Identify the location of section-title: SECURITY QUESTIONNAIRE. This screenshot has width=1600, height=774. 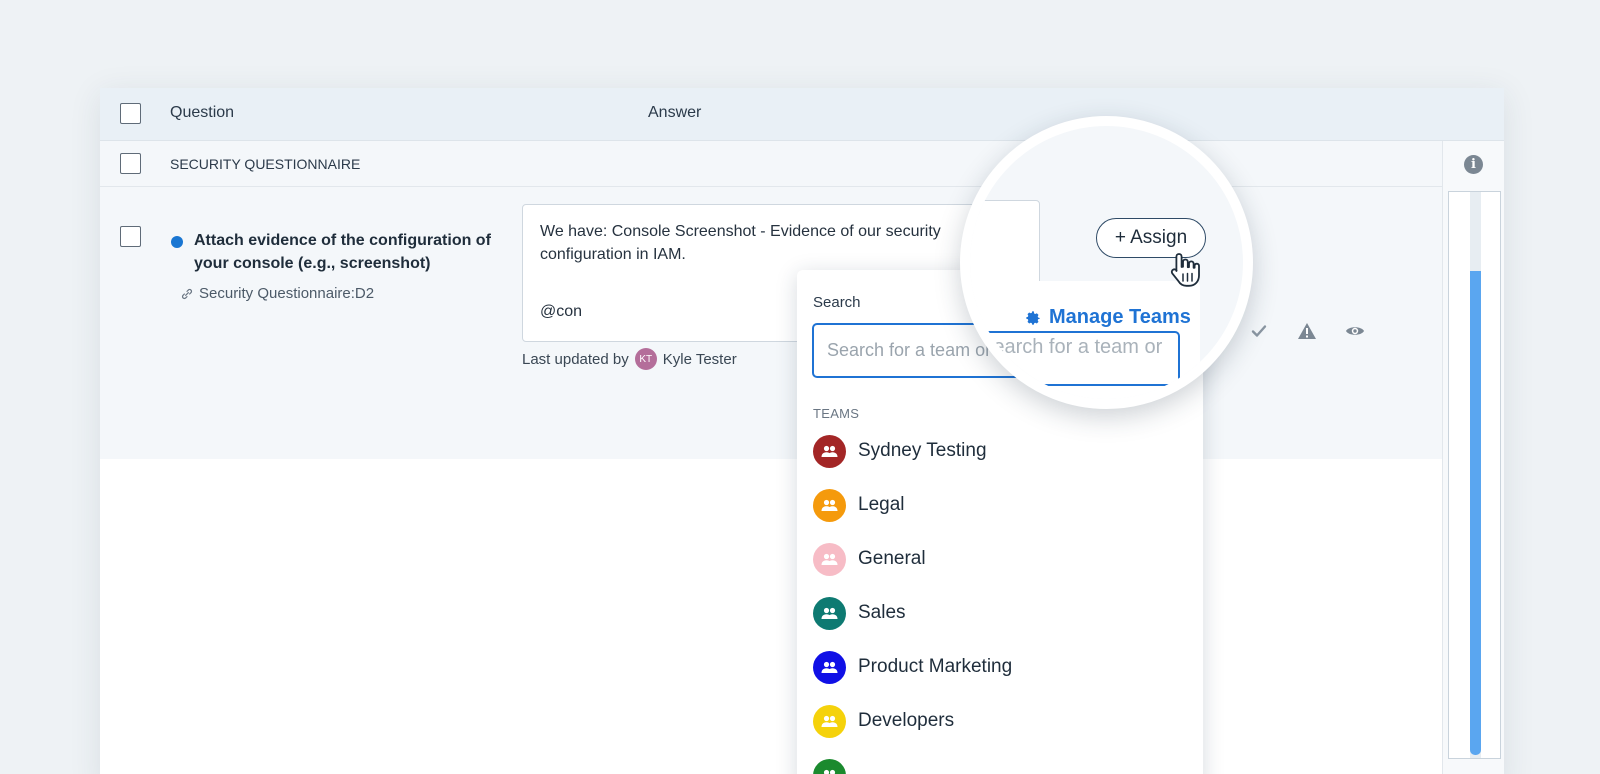
(265, 164).